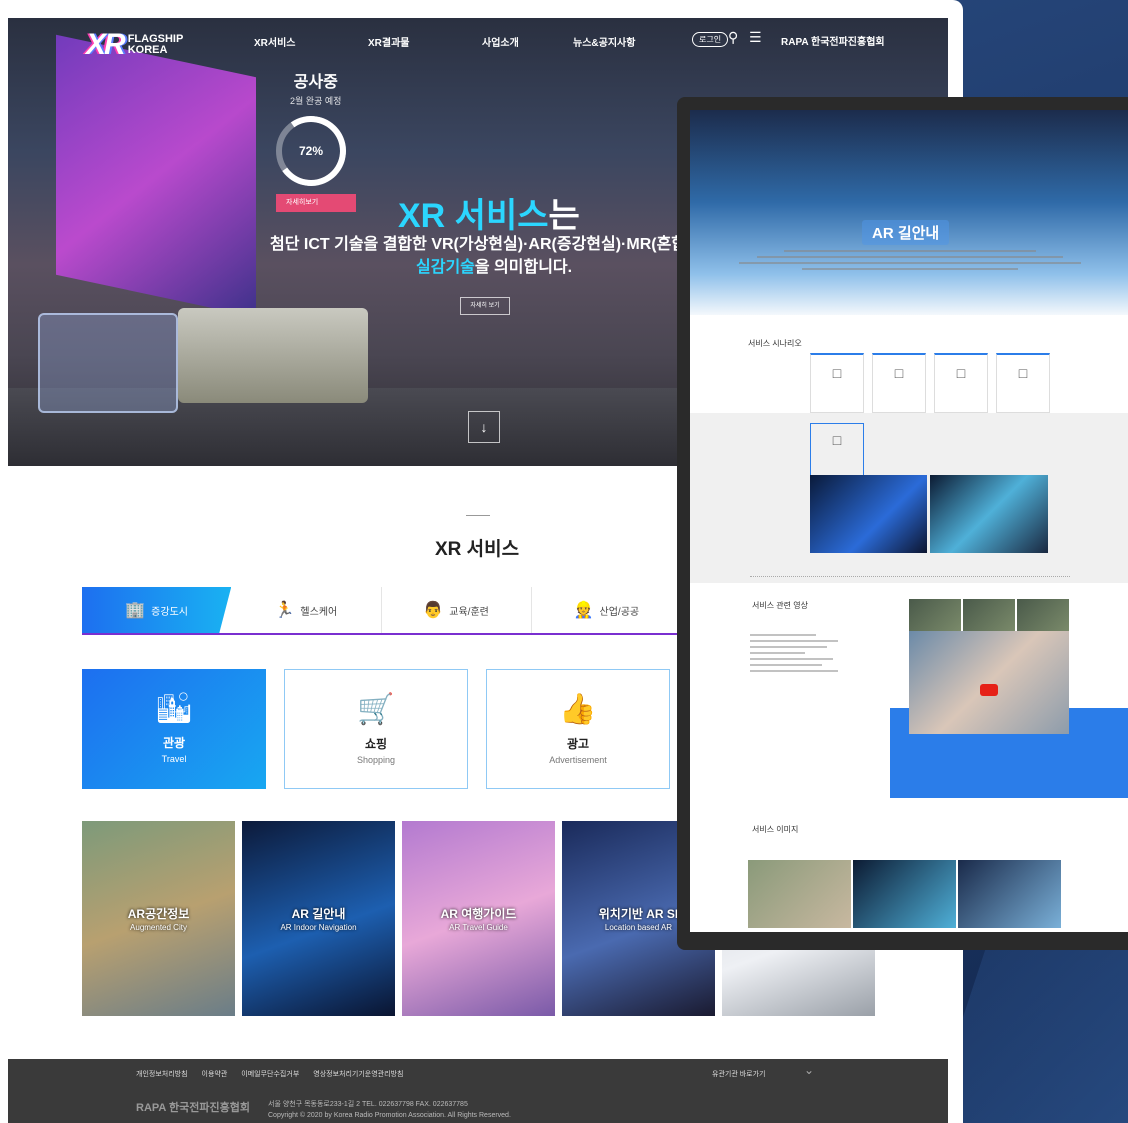 This screenshot has width=1128, height=1123. I want to click on site-logo: XR FLAGSHIP KOREA, so click(134, 45).